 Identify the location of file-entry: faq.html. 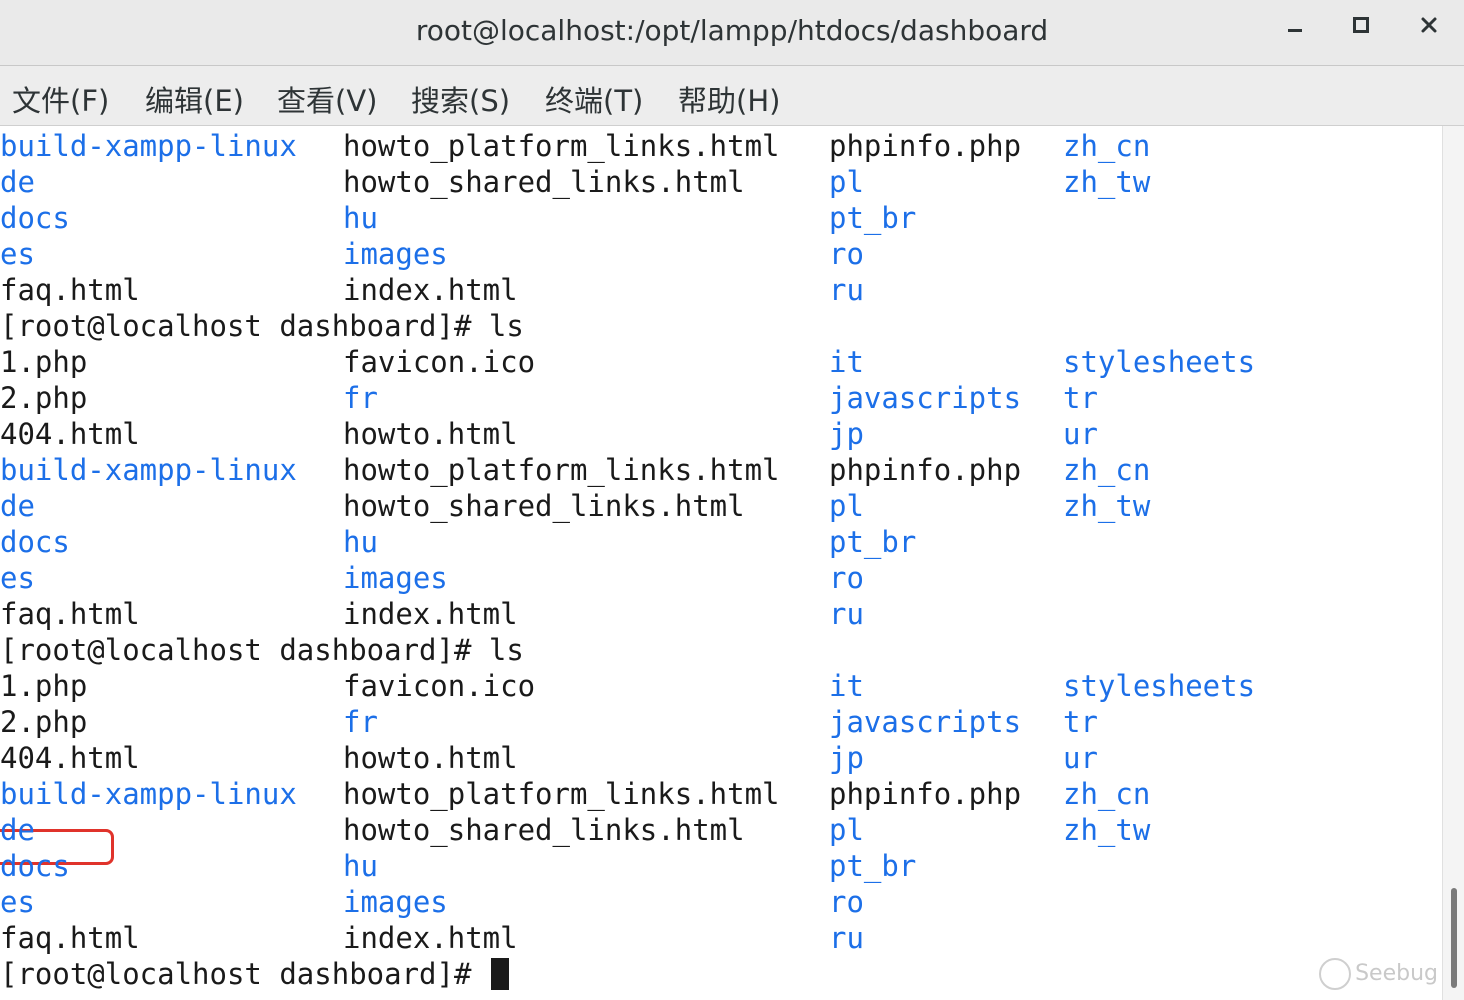
(70, 938).